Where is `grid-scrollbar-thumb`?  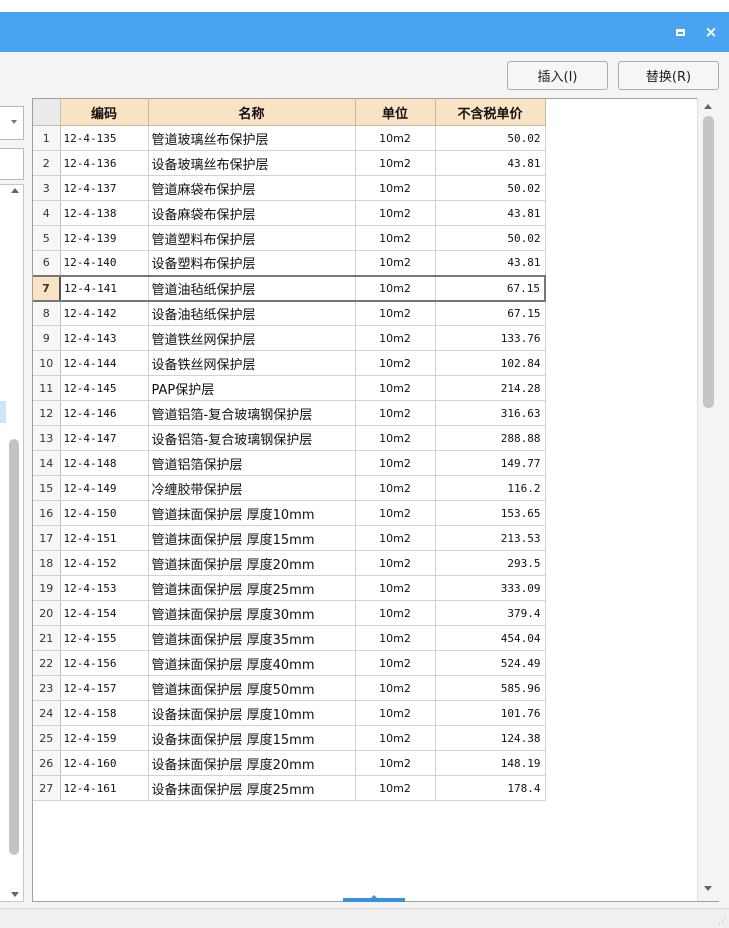 grid-scrollbar-thumb is located at coordinates (708, 262).